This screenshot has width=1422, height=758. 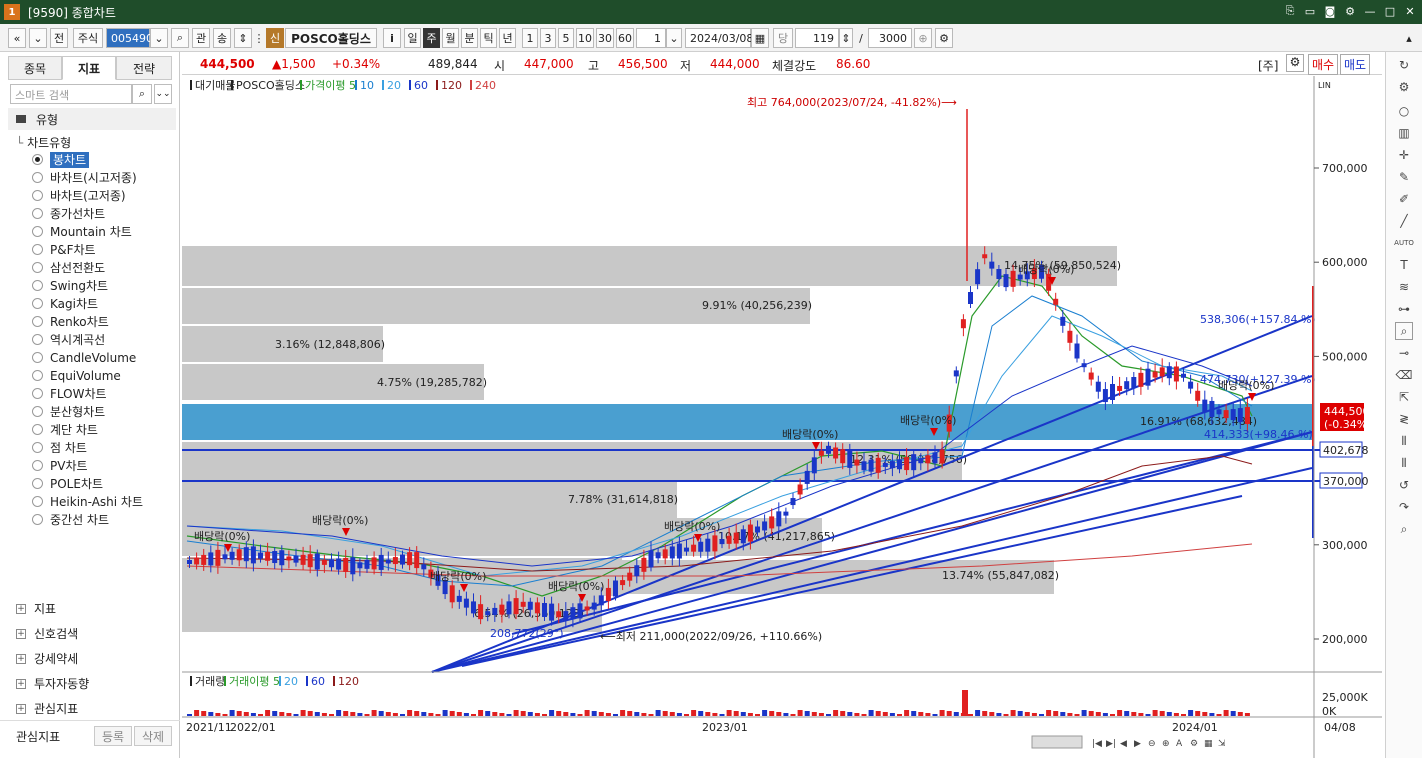 What do you see at coordinates (488, 38) in the screenshot?
I see `period-button: 틱` at bounding box center [488, 38].